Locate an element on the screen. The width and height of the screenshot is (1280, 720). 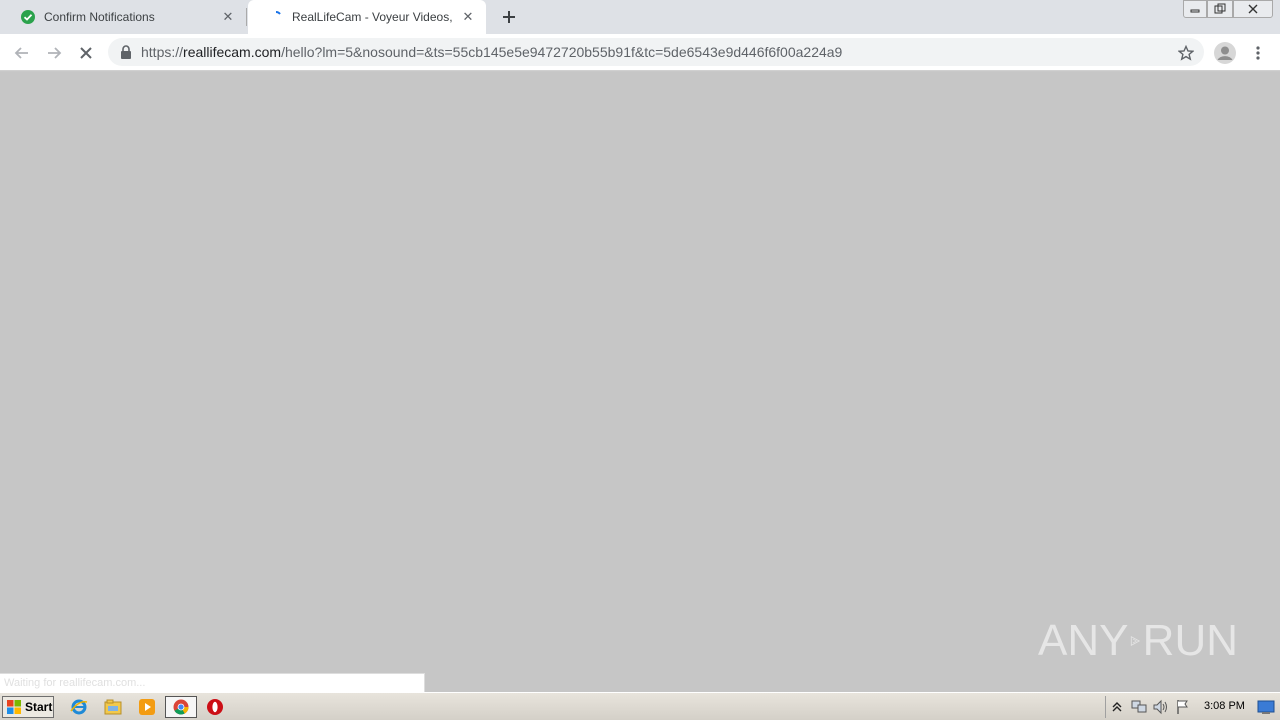
back-button is located at coordinates (22, 53).